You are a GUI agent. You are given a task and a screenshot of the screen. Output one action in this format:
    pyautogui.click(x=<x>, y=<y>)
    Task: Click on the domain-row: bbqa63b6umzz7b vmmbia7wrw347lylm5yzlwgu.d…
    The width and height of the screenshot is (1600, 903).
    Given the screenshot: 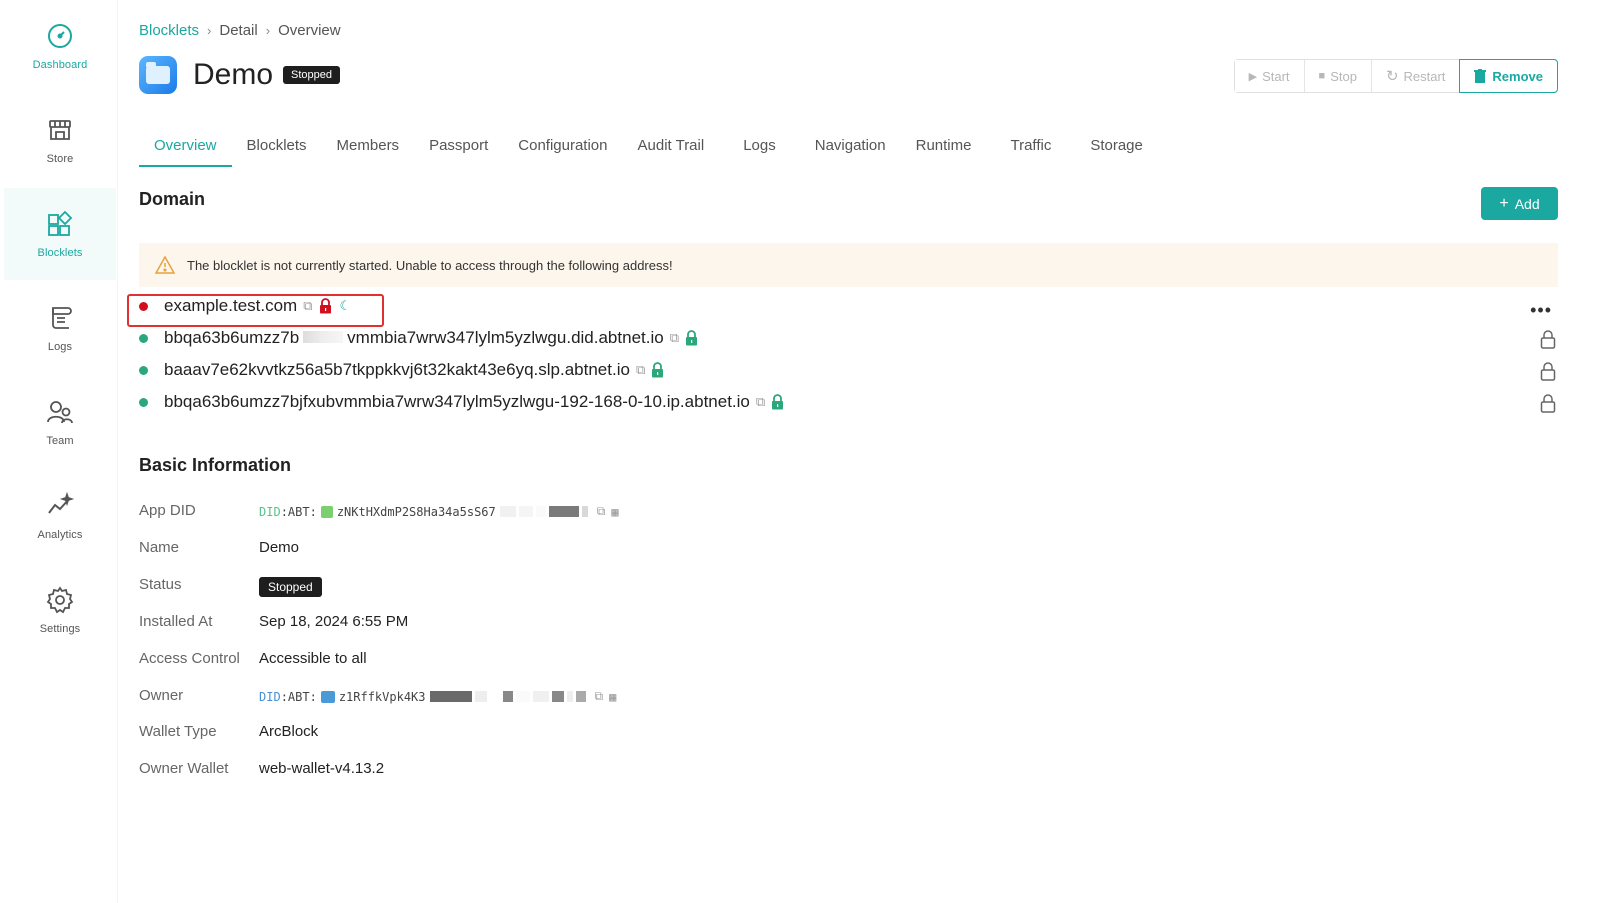 What is the action you would take?
    pyautogui.click(x=418, y=338)
    